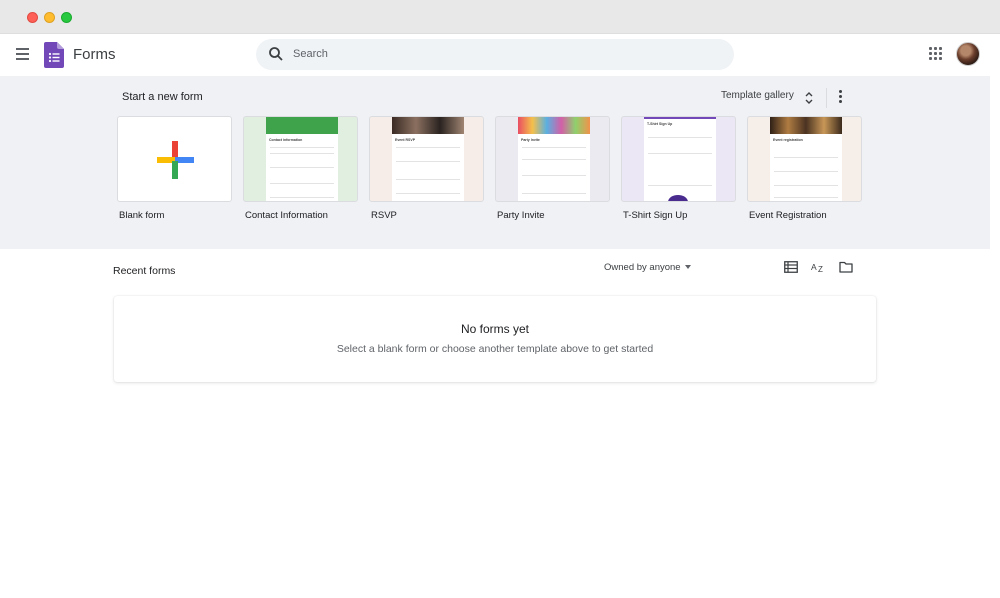 The height and width of the screenshot is (598, 1000). Describe the element at coordinates (757, 95) in the screenshot. I see `template-gallery-button: Template gallery` at that location.